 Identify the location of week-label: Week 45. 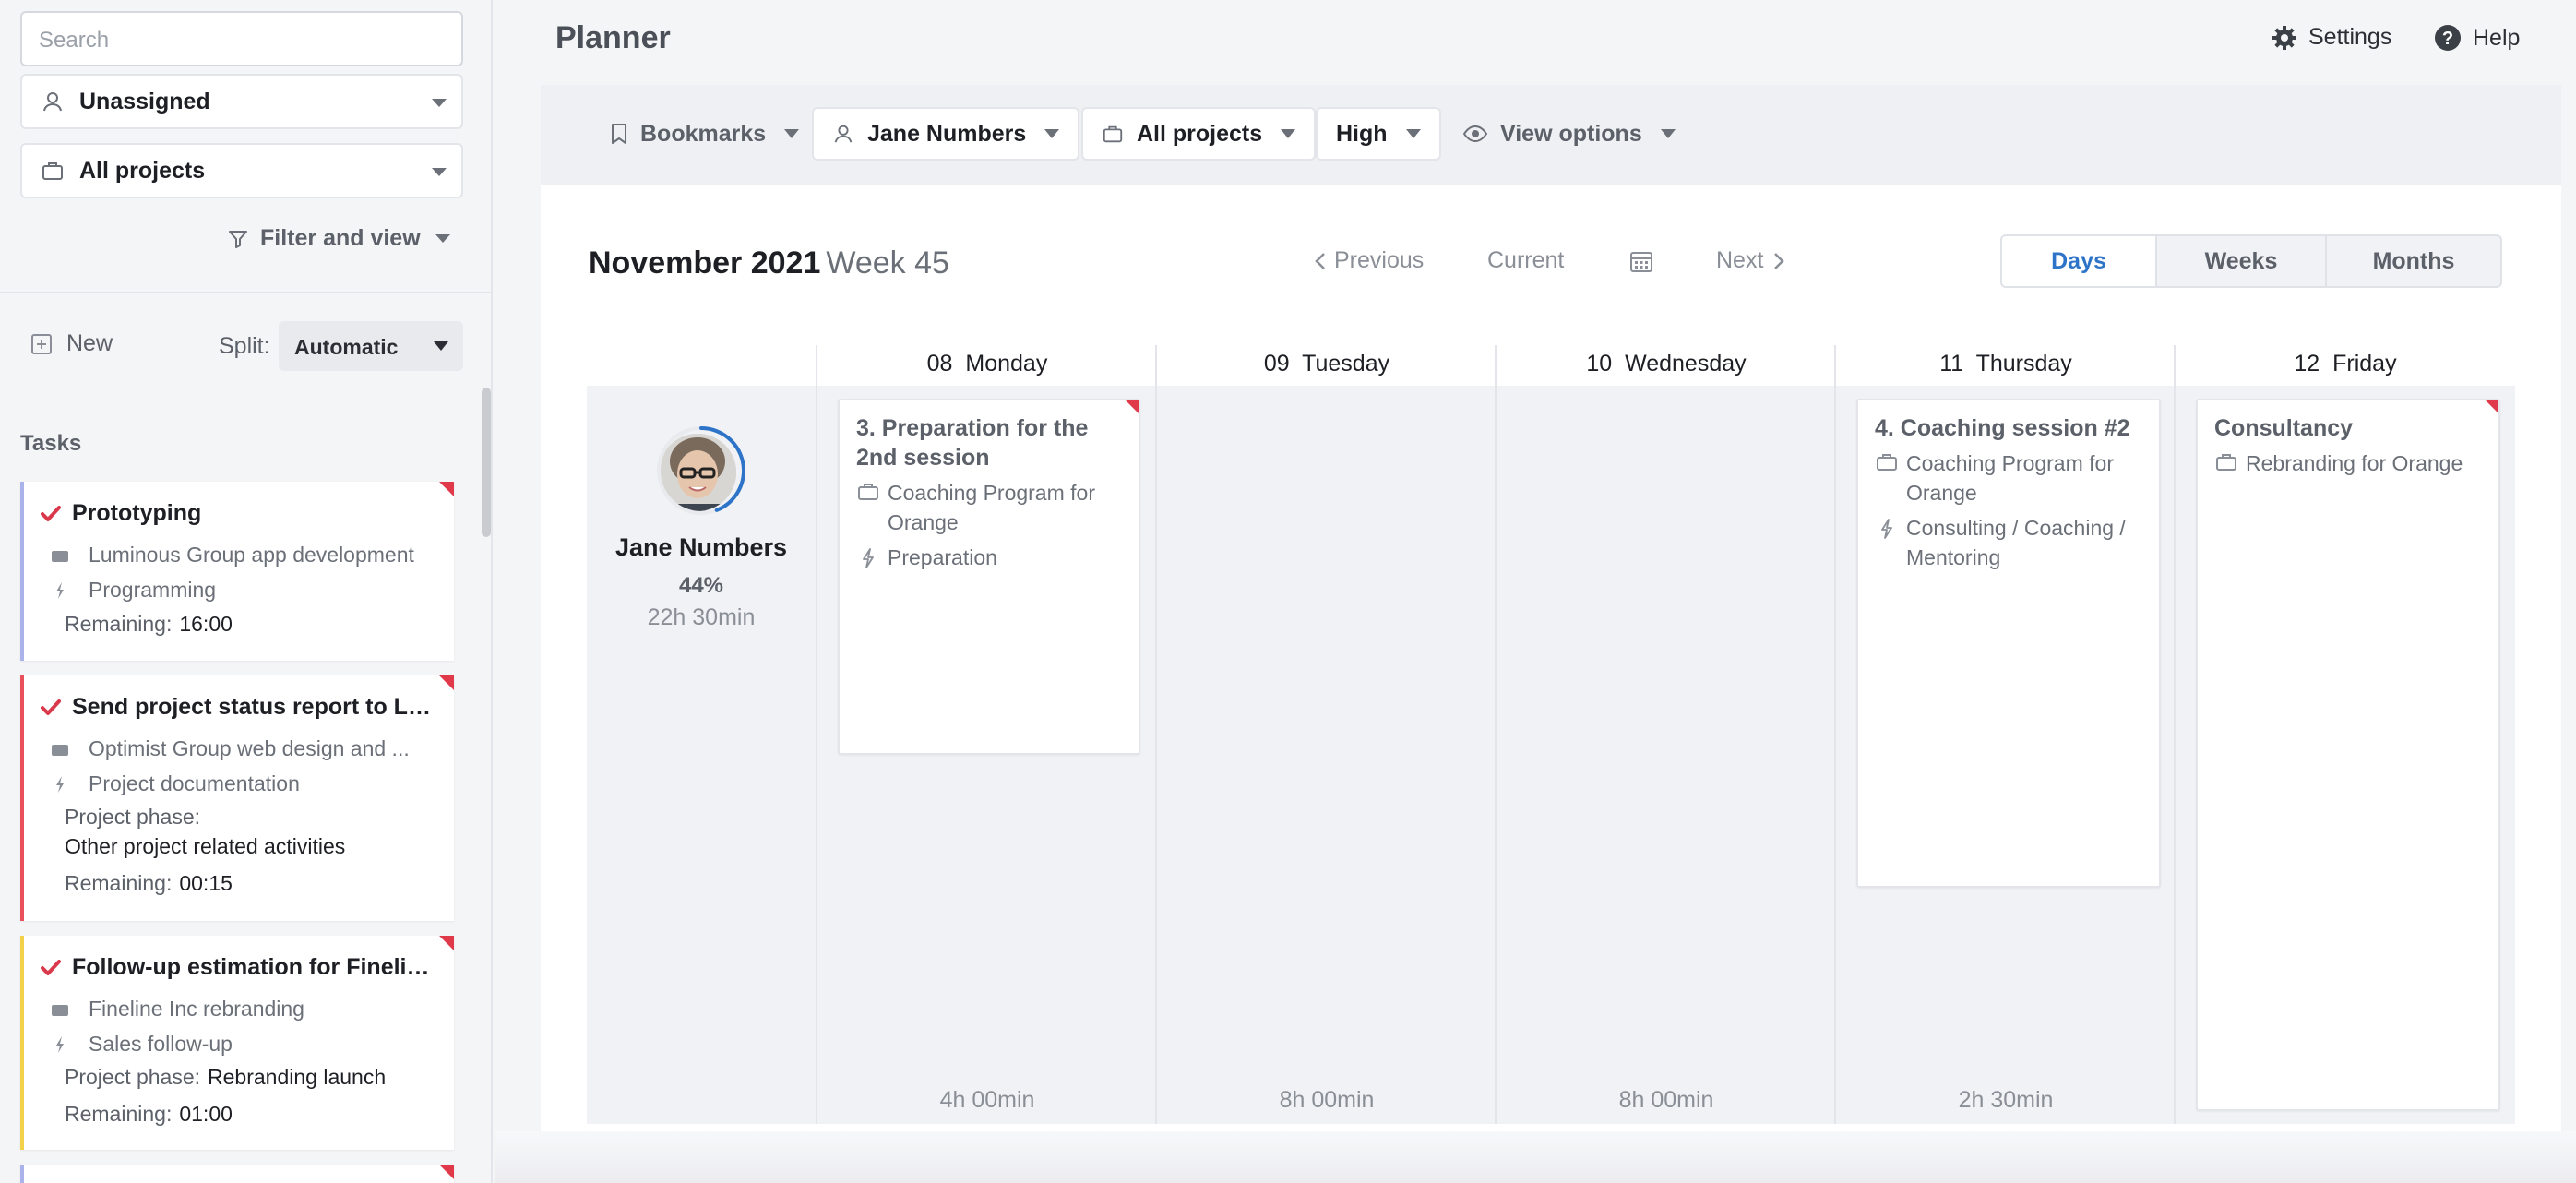
(888, 263).